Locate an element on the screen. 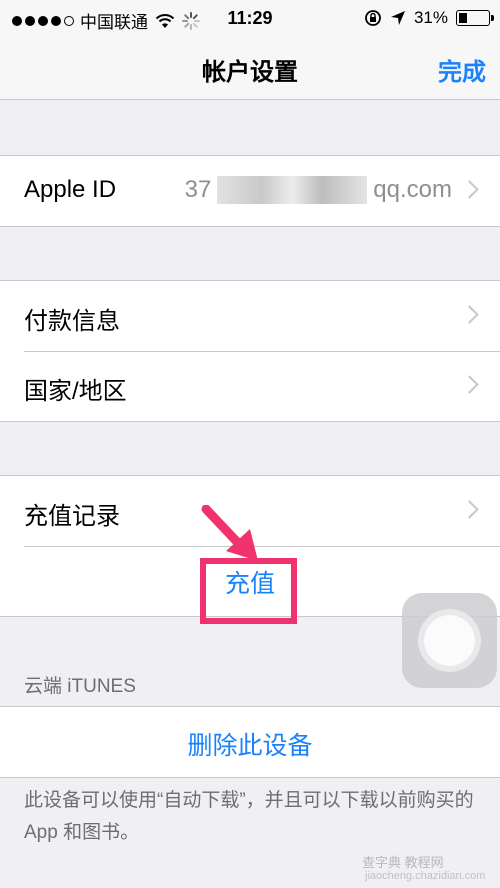 The width and height of the screenshot is (500, 888). topup-history-label: 充值记录 is located at coordinates (72, 516).